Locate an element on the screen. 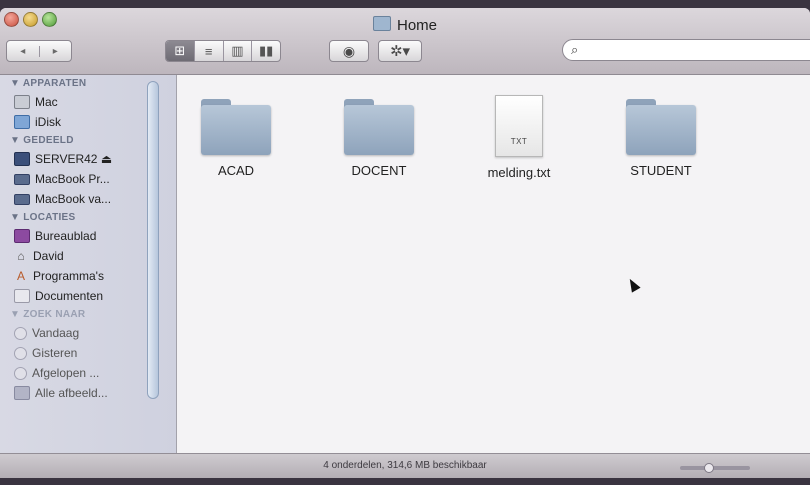 The width and height of the screenshot is (810, 485). file-item-docent: DOCENT is located at coordinates (379, 133).